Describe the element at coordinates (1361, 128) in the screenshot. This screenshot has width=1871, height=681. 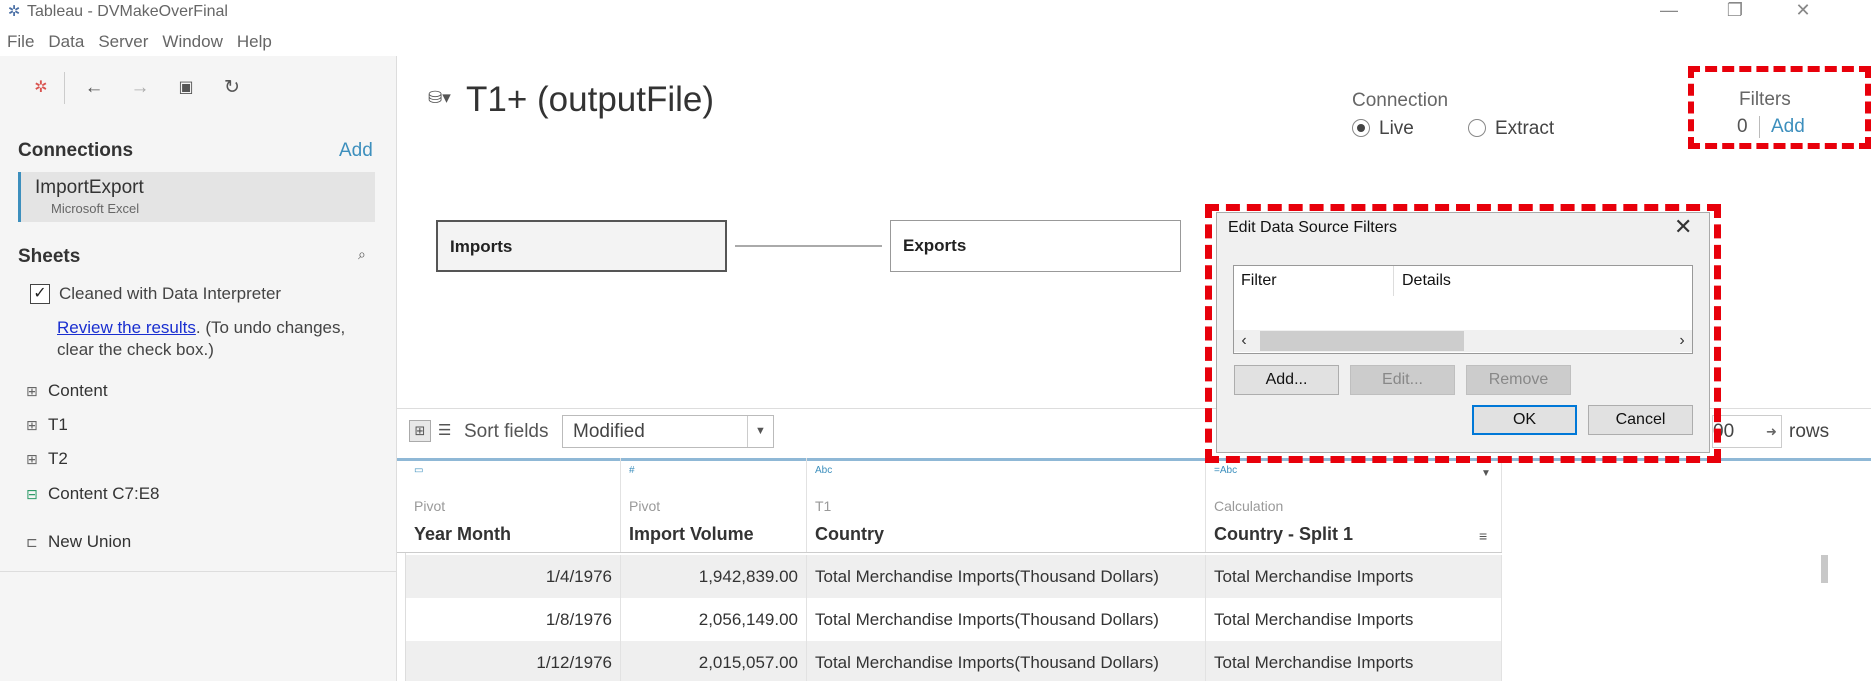
I see `live-radio` at that location.